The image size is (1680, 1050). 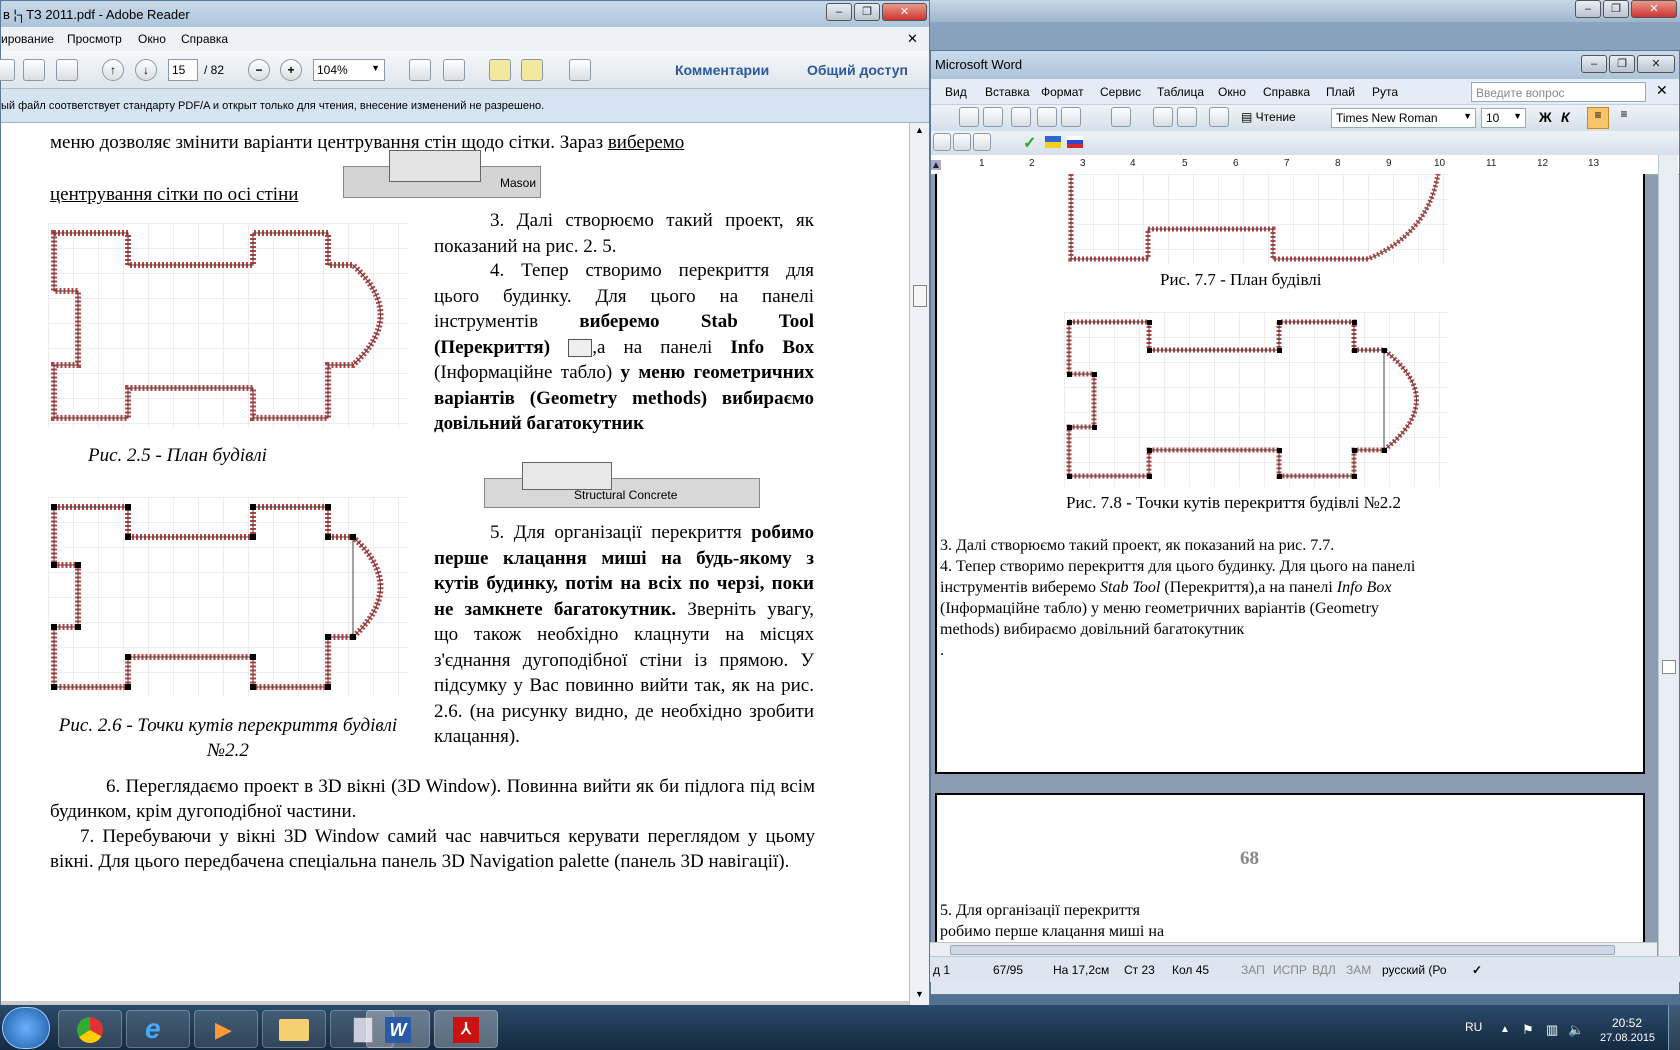 What do you see at coordinates (158, 1029) in the screenshot?
I see `taskbar-ie-icon: e` at bounding box center [158, 1029].